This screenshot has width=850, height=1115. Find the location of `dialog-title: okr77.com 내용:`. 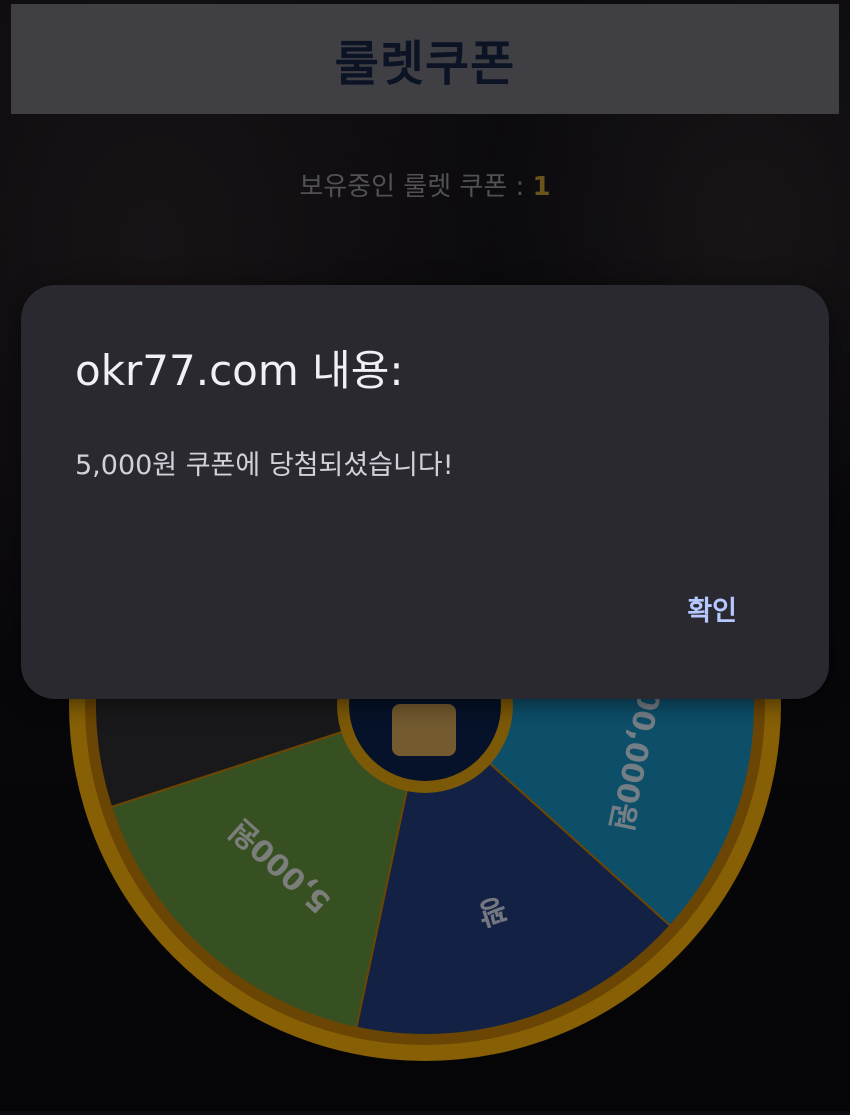

dialog-title: okr77.com 내용: is located at coordinates (239, 370).